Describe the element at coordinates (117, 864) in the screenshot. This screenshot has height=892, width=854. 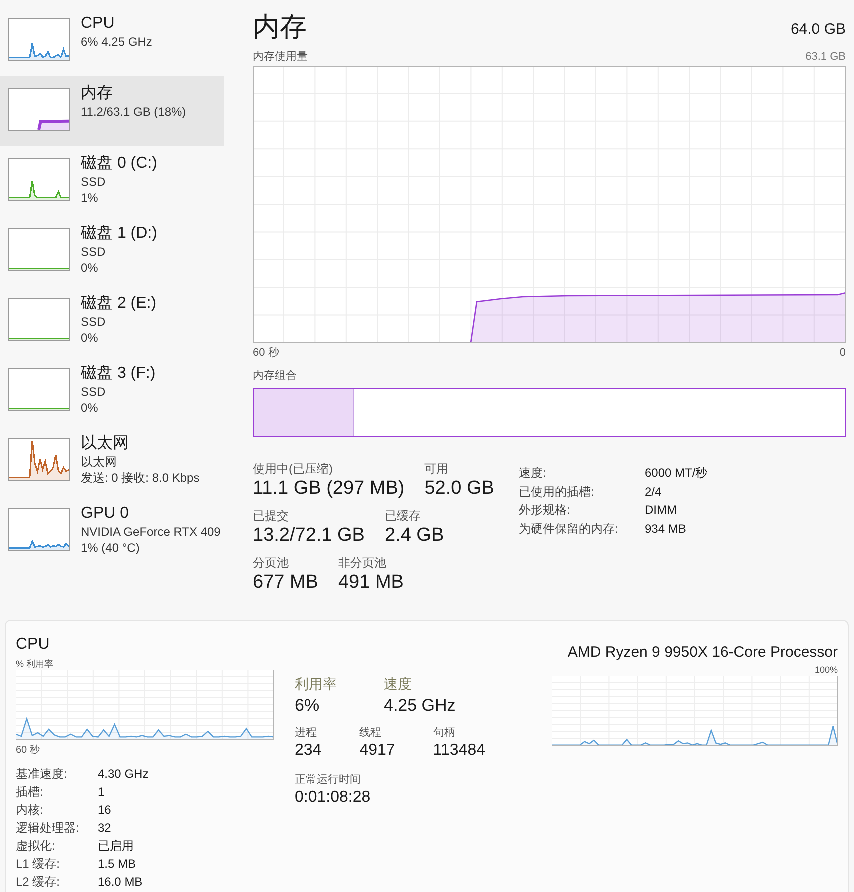
I see `spec-value: 1.5 MB` at that location.